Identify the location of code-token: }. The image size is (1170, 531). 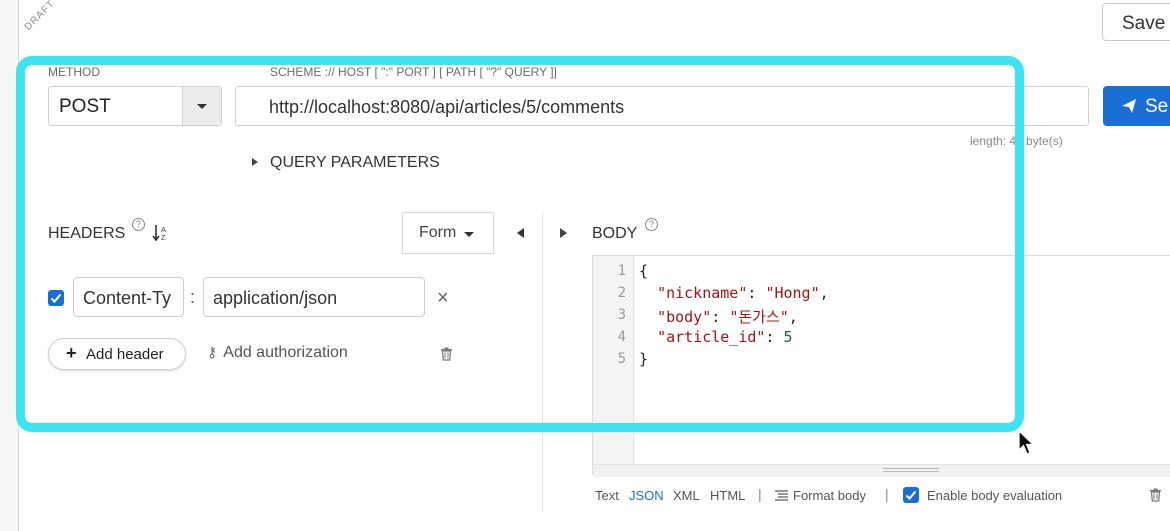
(644, 359).